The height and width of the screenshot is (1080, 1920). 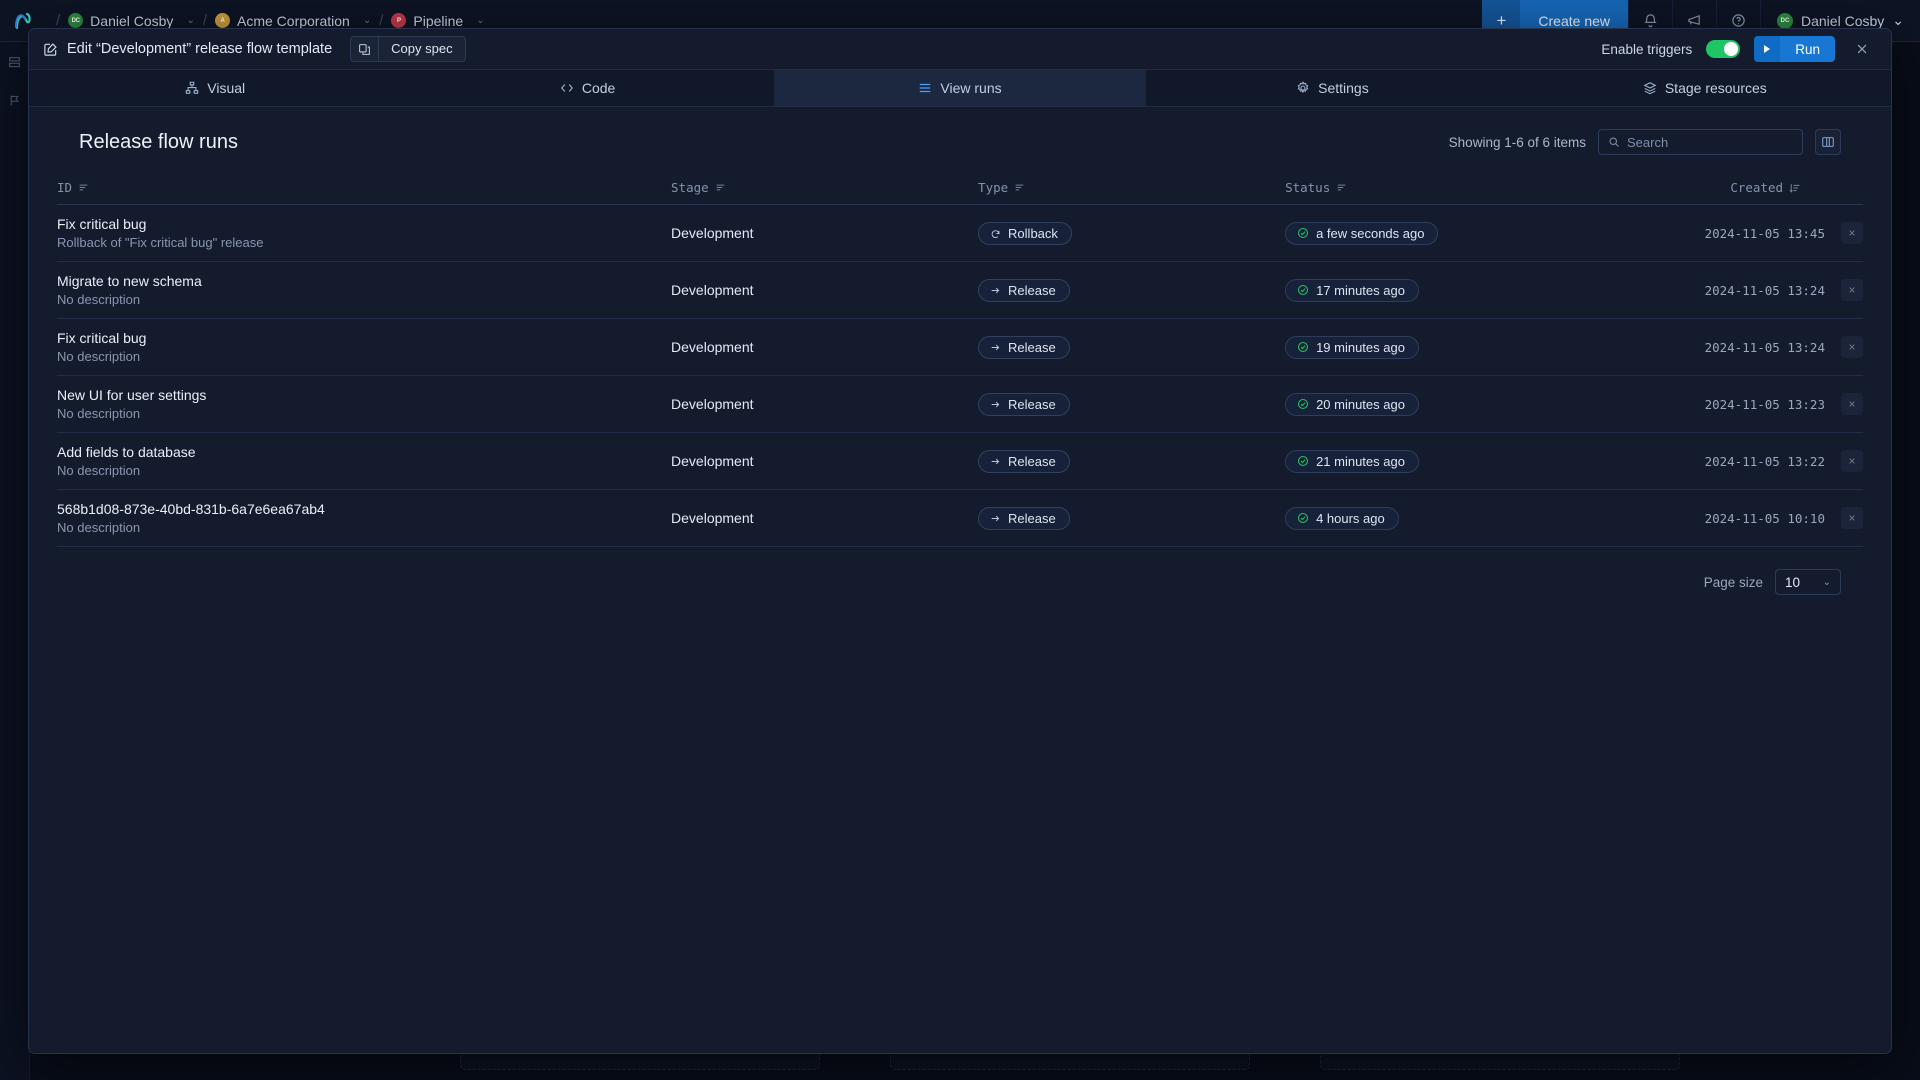 What do you see at coordinates (408, 49) in the screenshot?
I see `copy-spec-button: Copy spec` at bounding box center [408, 49].